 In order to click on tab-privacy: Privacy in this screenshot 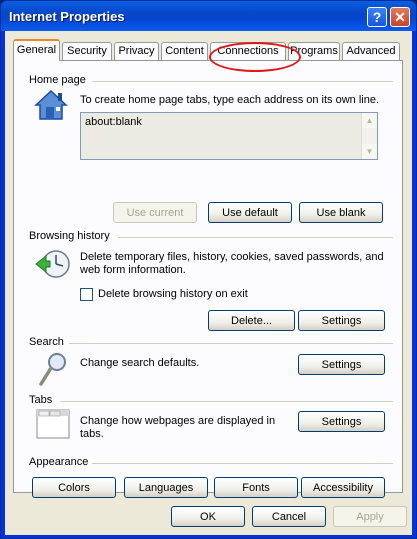, I will do `click(136, 51)`.